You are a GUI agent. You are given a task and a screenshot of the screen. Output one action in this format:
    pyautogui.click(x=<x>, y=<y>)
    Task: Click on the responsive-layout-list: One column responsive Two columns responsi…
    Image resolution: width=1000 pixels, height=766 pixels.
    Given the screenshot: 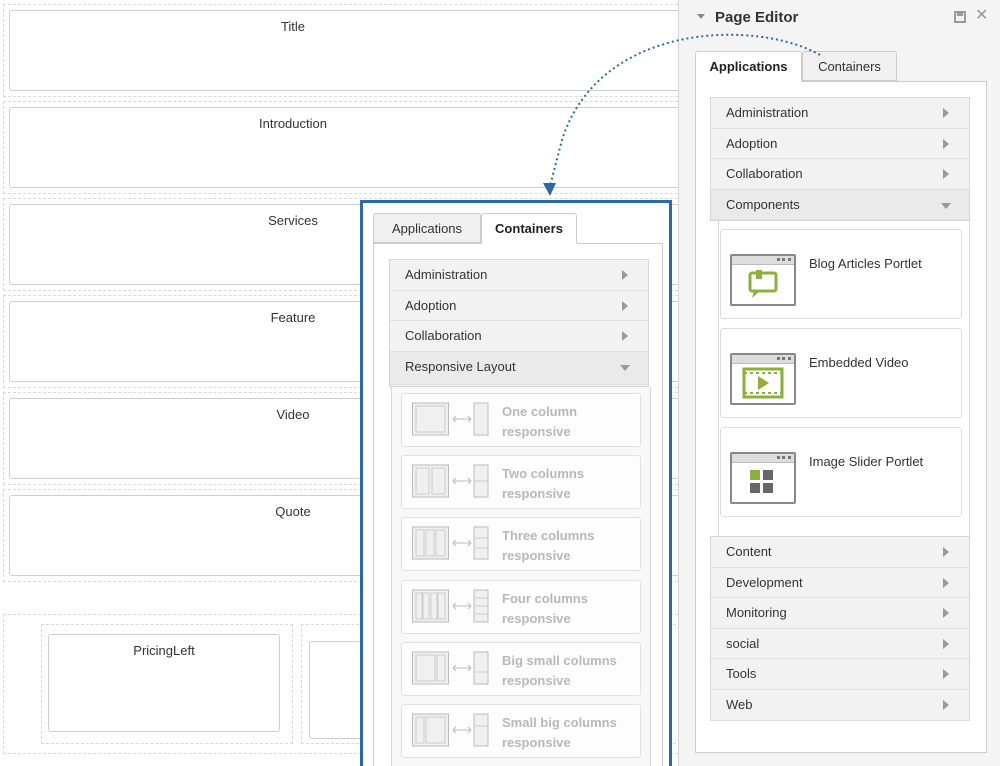 What is the action you would take?
    pyautogui.click(x=521, y=576)
    